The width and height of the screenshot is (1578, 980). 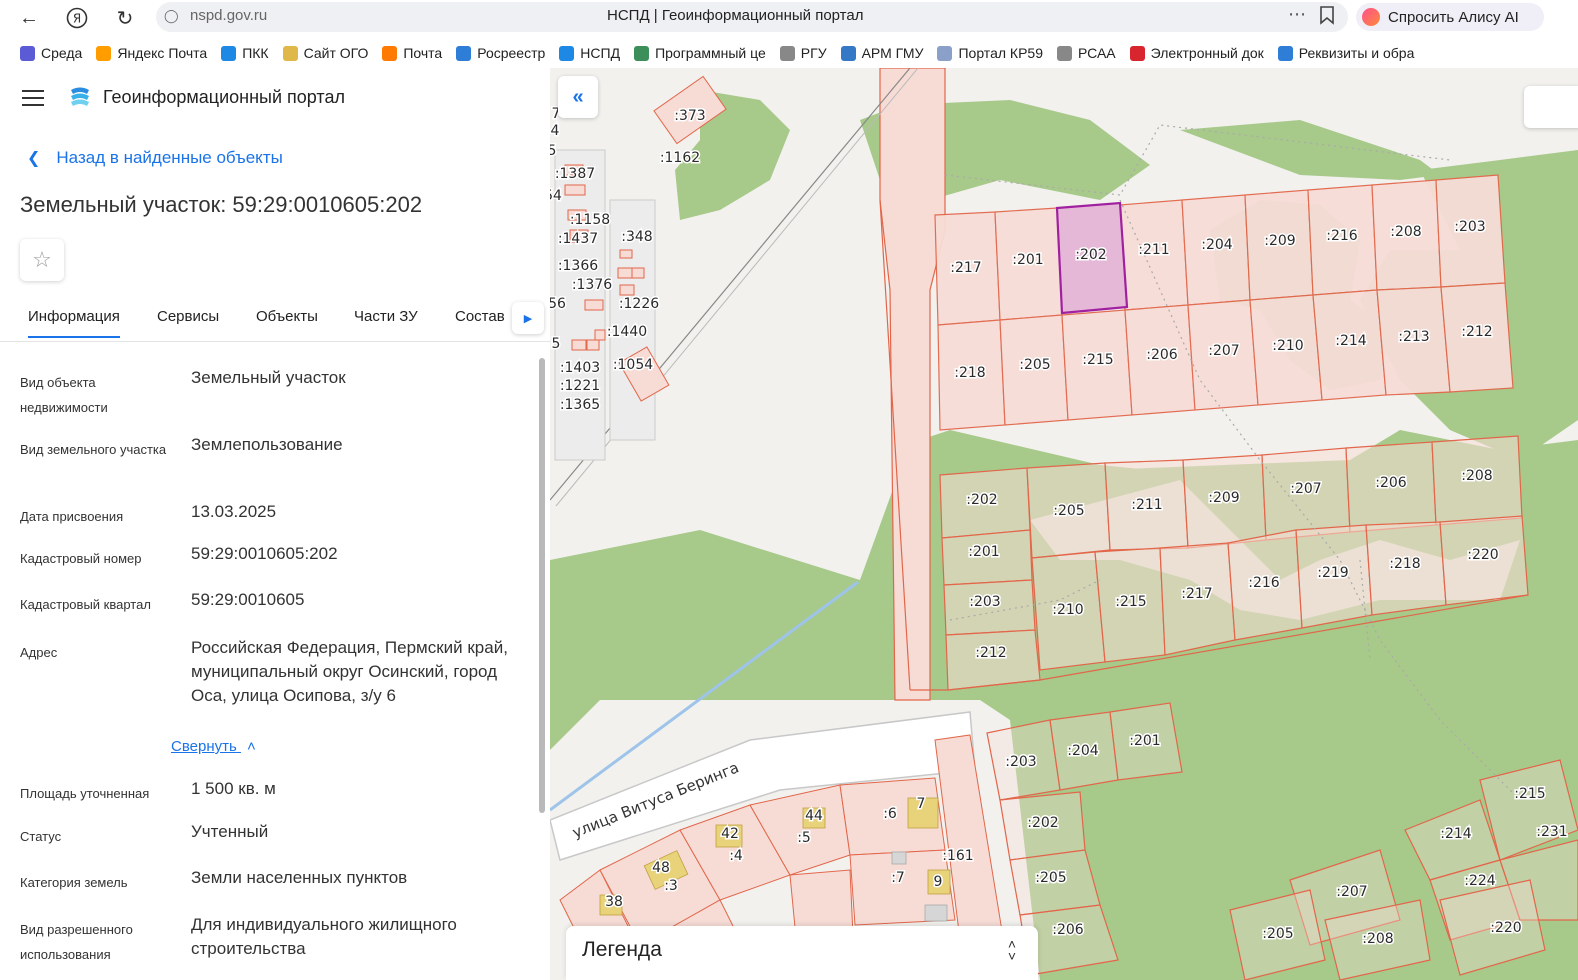 What do you see at coordinates (626, 332) in the screenshot?
I see `parcel-number-label: :1440` at bounding box center [626, 332].